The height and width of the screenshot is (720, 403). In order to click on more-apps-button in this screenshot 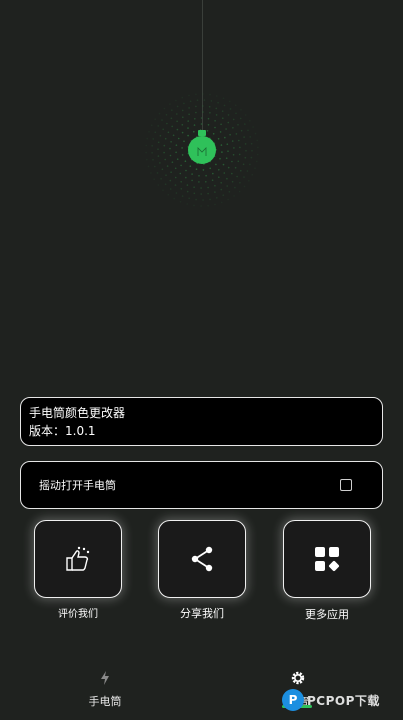, I will do `click(327, 559)`.